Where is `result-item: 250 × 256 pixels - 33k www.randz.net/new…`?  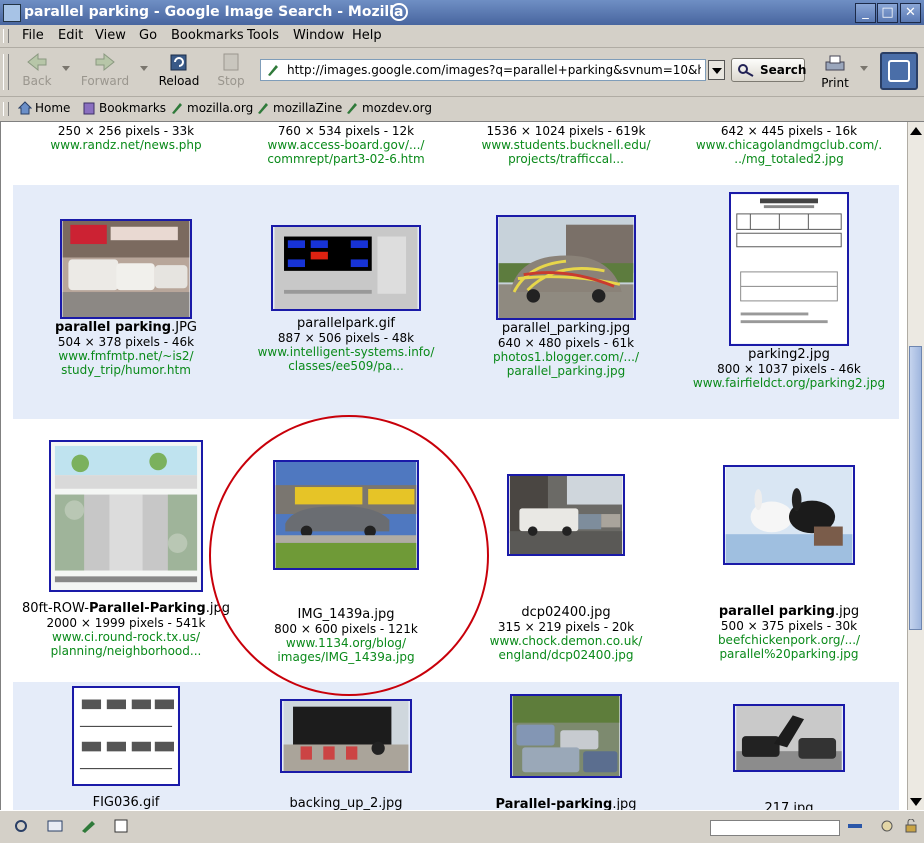 result-item: 250 × 256 pixels - 33k www.randz.net/new… is located at coordinates (126, 138).